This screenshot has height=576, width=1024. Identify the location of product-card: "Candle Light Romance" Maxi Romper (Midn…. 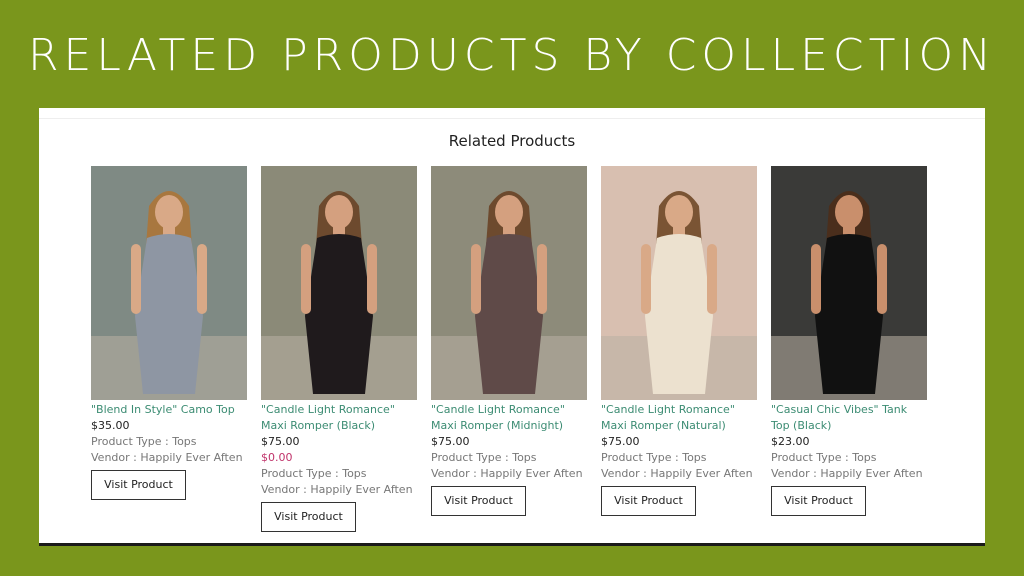
(509, 349).